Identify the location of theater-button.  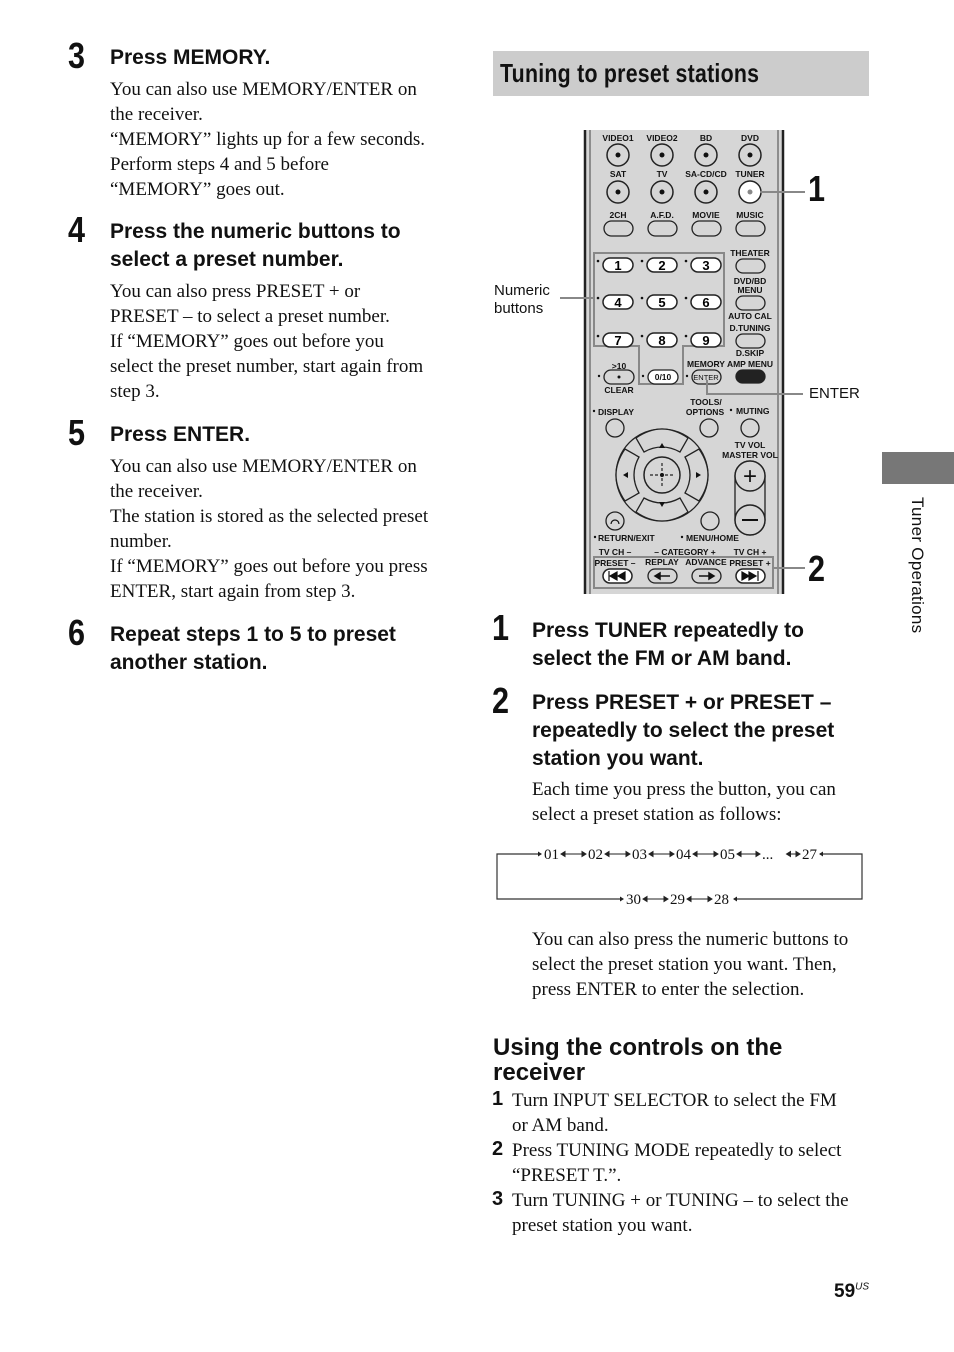
(750, 266).